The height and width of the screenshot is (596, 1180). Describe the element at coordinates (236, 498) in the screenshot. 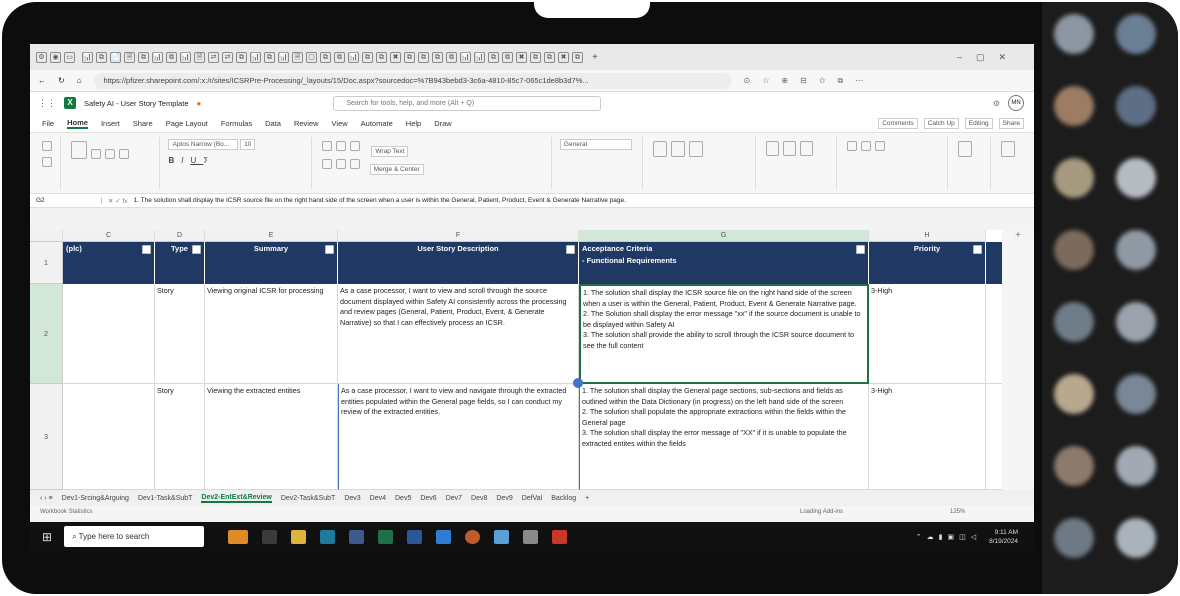

I see `sheet-tab: Dev2-EntExt&Review` at that location.